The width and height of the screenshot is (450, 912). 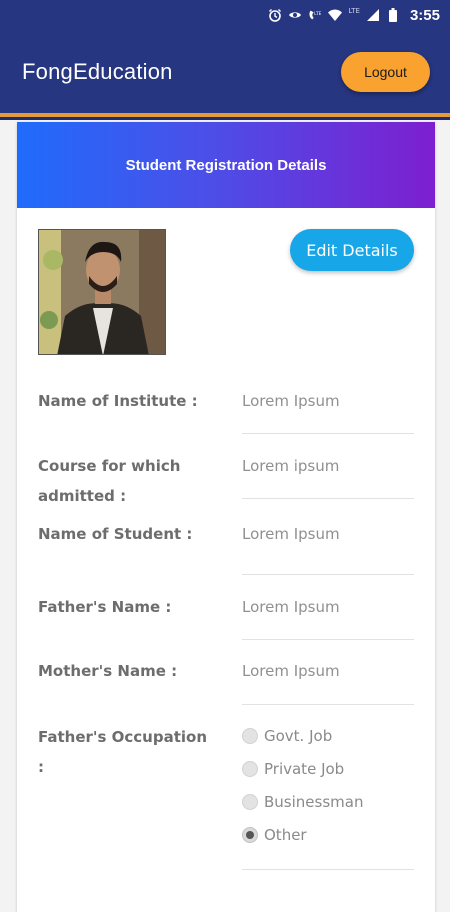 I want to click on eye-icon, so click(x=295, y=15).